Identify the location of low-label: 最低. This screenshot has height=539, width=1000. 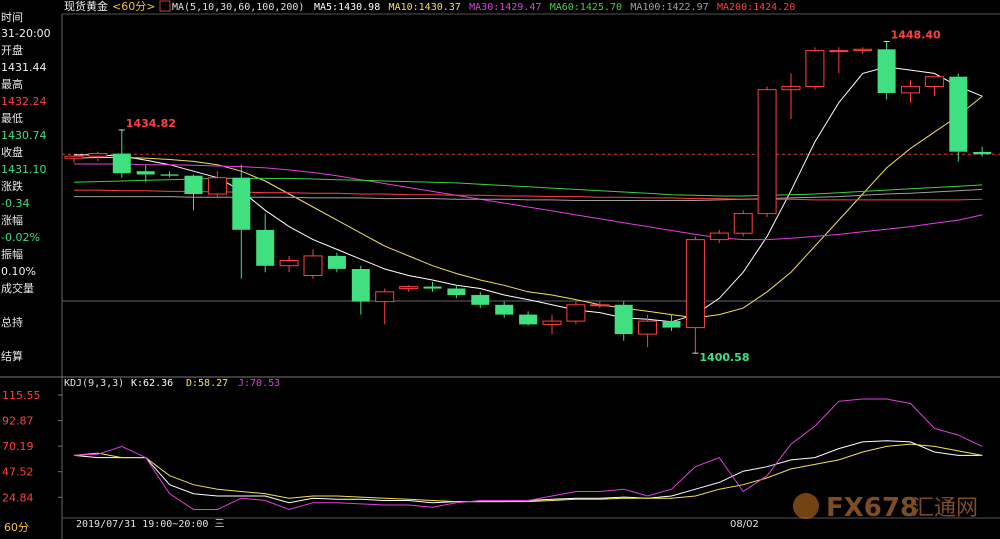
(12, 118).